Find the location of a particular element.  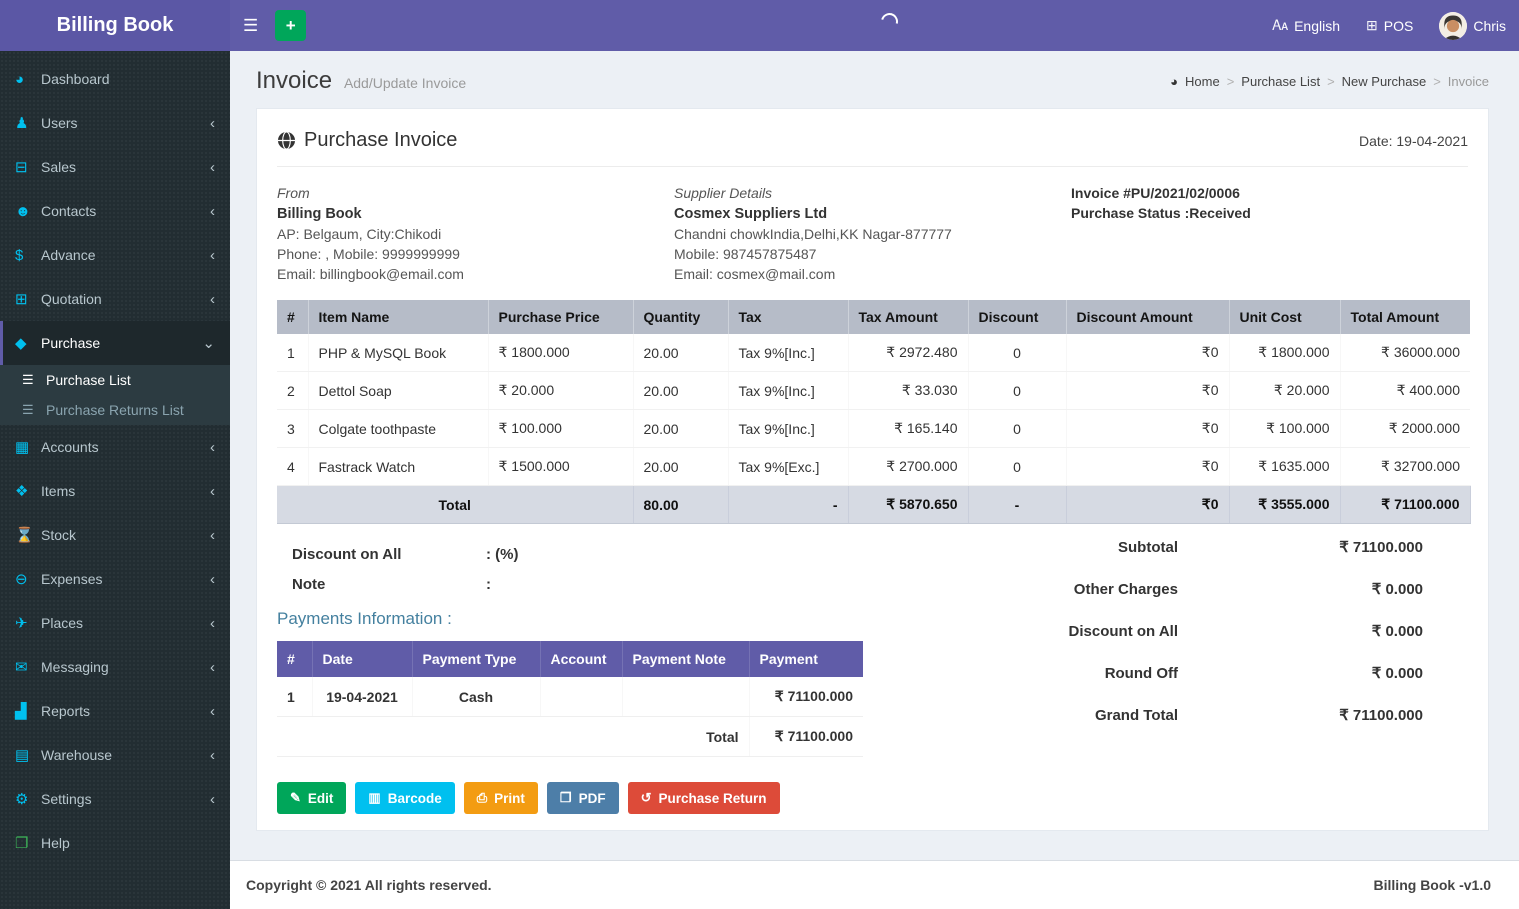

subtotal-label: Subtotal is located at coordinates (1148, 547).